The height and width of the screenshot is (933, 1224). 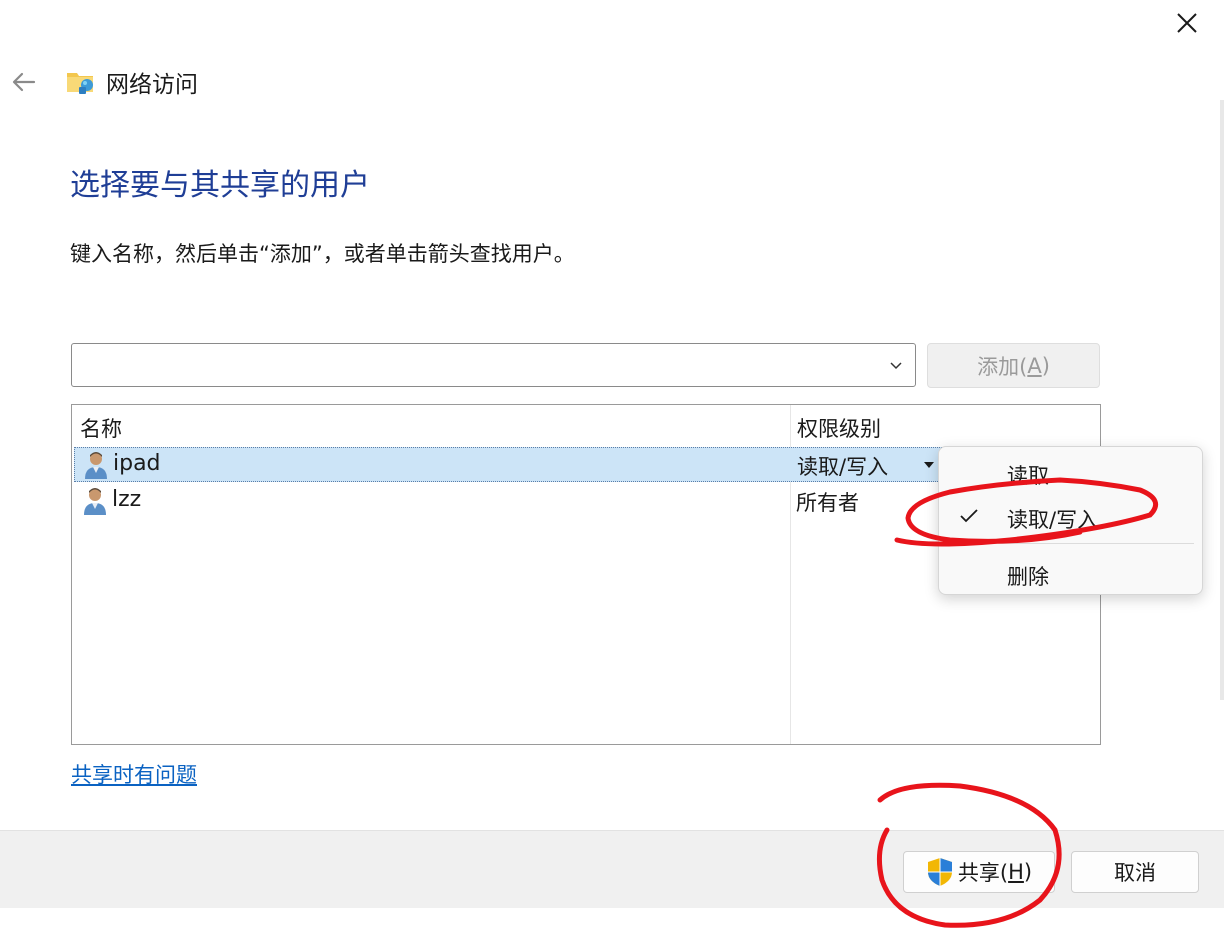 What do you see at coordinates (1045, 365) in the screenshot?
I see `add-button-suffix: )` at bounding box center [1045, 365].